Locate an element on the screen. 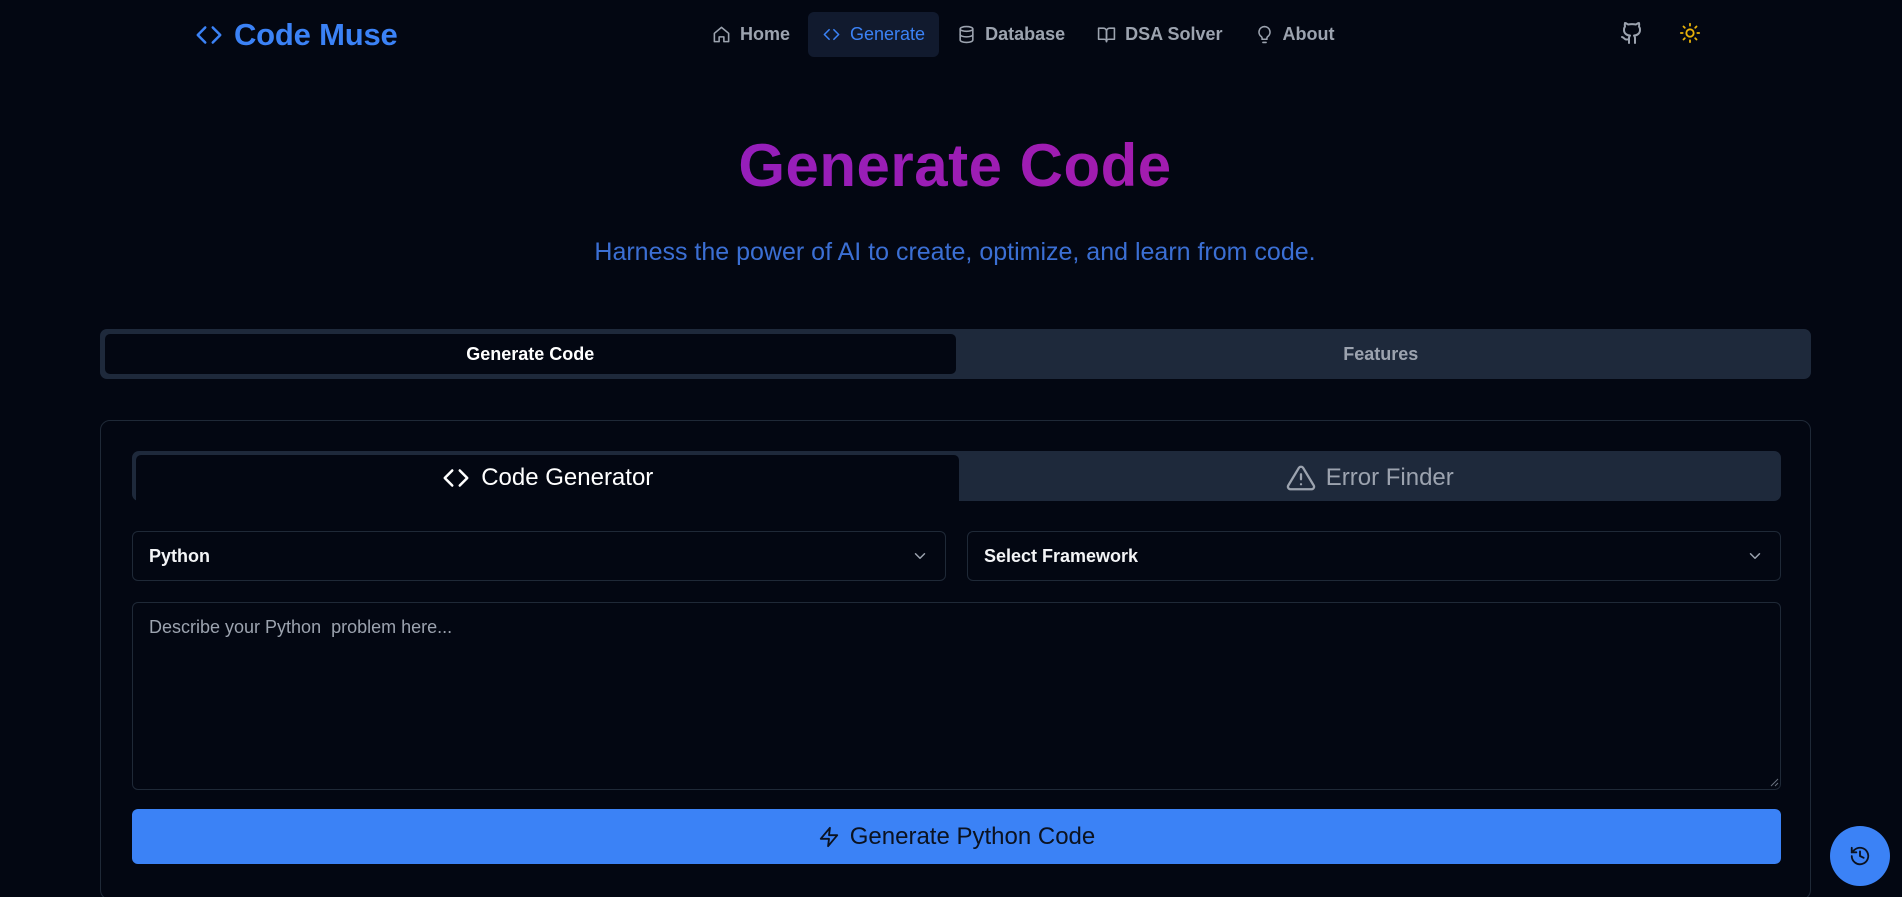  nav-item-database: Database is located at coordinates (1011, 34).